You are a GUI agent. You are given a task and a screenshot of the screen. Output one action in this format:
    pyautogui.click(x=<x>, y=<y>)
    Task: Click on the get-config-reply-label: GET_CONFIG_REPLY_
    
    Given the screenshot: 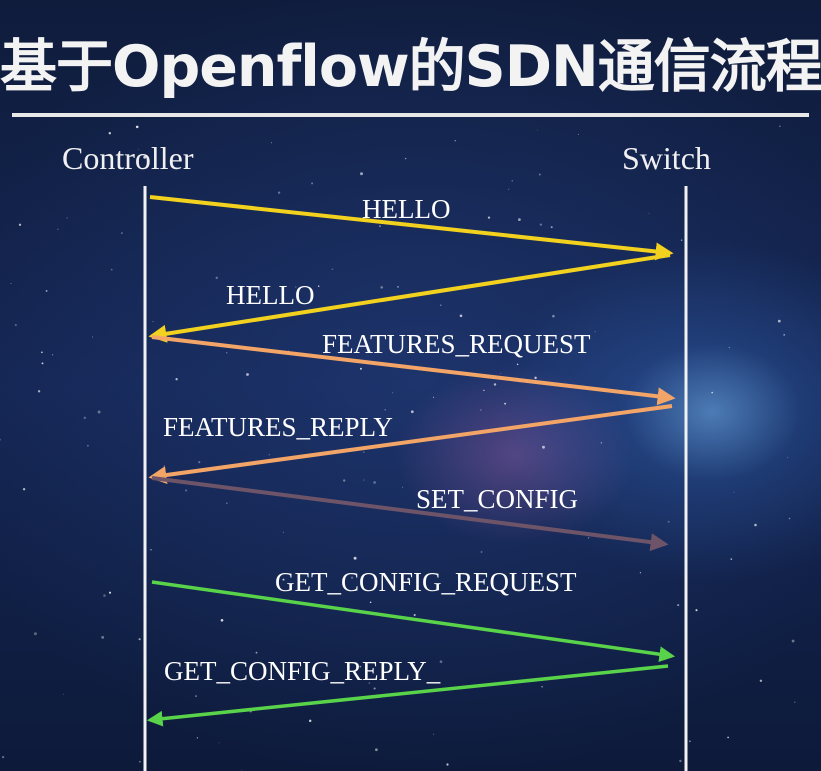 What is the action you would take?
    pyautogui.click(x=302, y=671)
    